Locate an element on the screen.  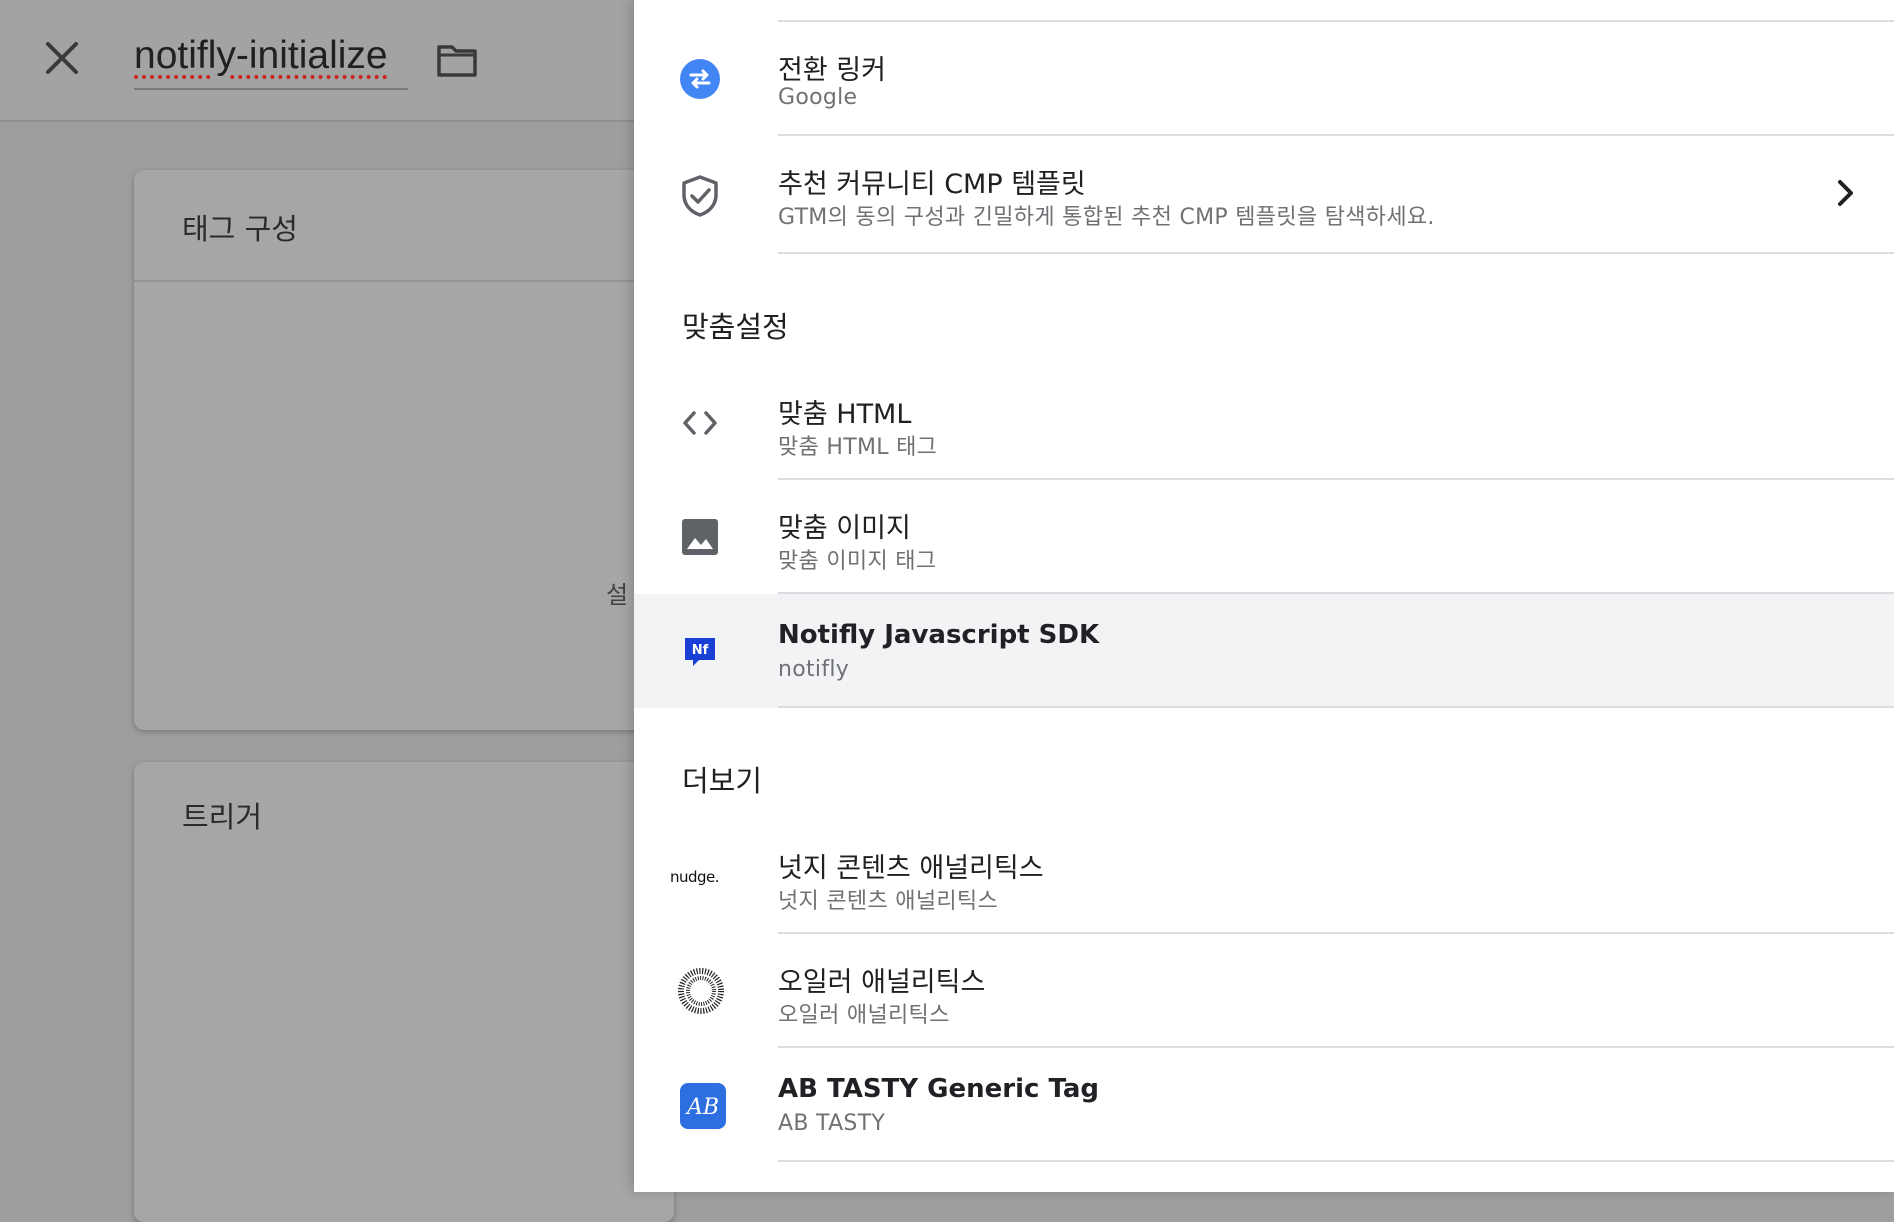
conversion-linker-icon is located at coordinates (700, 79).